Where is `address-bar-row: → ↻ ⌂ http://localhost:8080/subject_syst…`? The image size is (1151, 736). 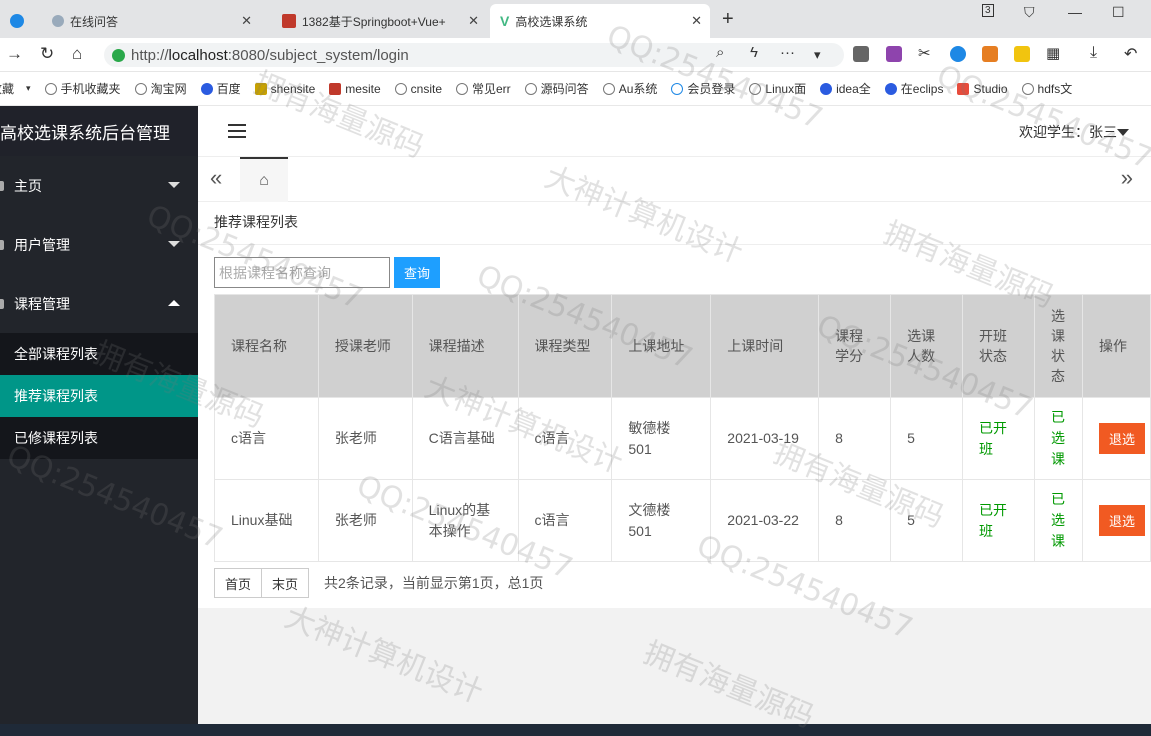
address-bar-row: → ↻ ⌂ http://localhost:8080/subject_syst… is located at coordinates (575, 55).